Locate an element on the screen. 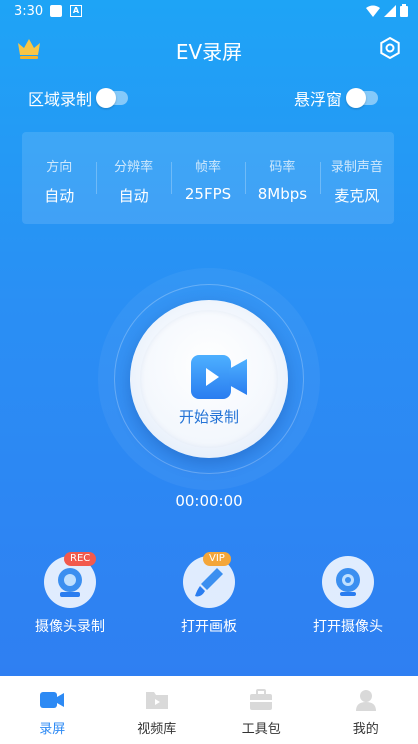 The height and width of the screenshot is (744, 418). start-record-inner: 开始录制 is located at coordinates (209, 379).